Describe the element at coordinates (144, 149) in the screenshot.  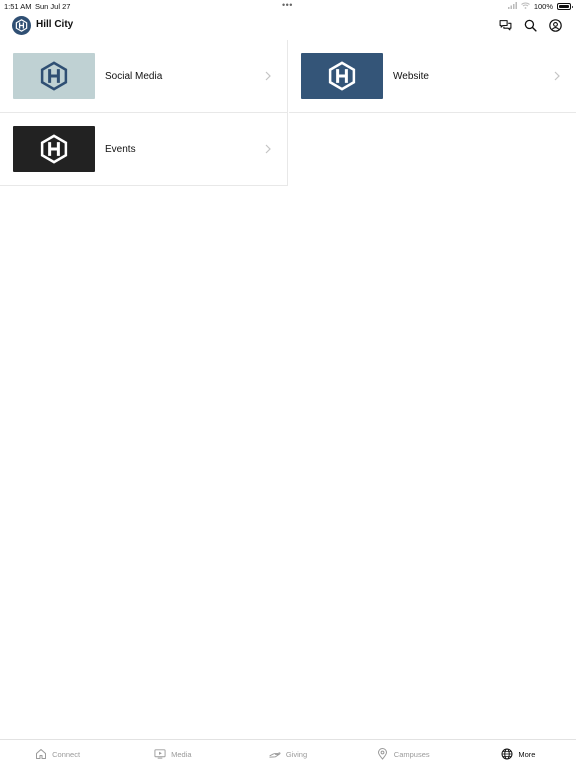
I see `tile-events: Events` at that location.